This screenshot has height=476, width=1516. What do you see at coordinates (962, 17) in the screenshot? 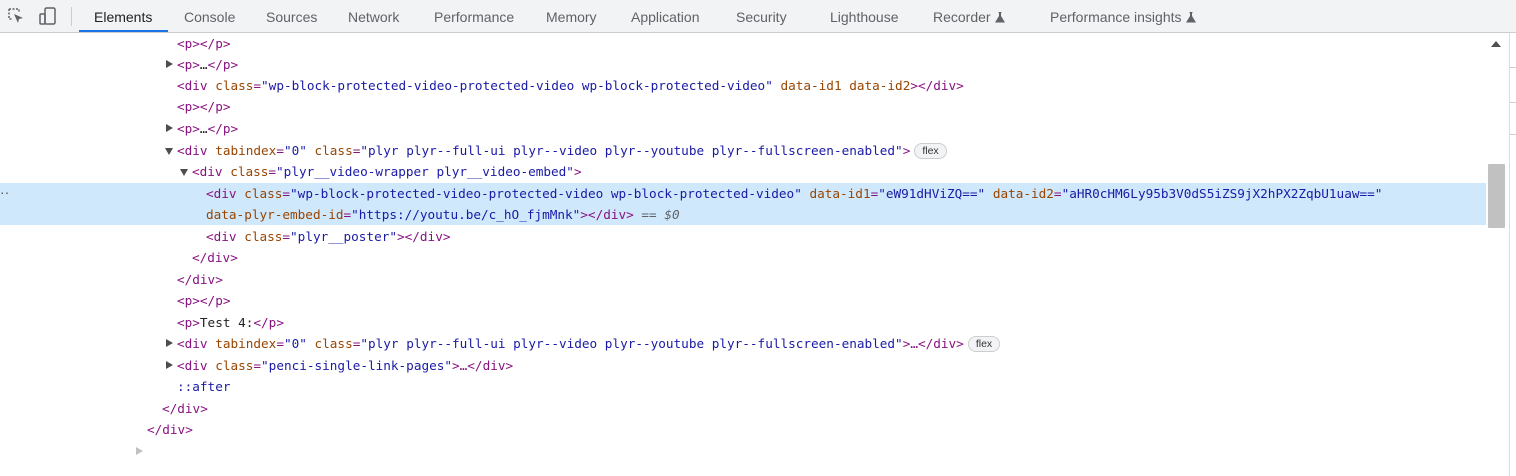
I see `tab-recorder-label: Recorder` at bounding box center [962, 17].